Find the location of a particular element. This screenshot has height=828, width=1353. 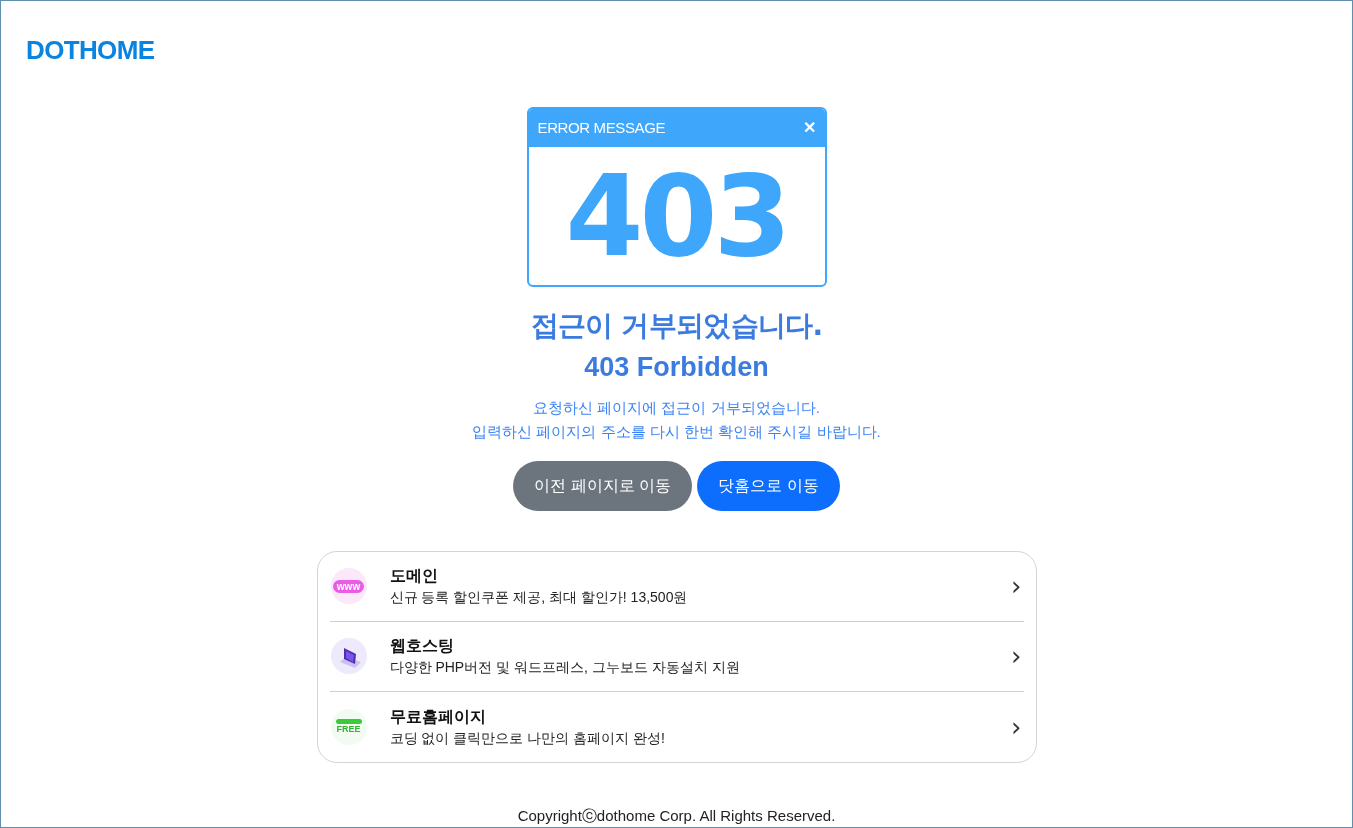

message-text: 요청하신 페이지에 접근이 거부되었습니다. is located at coordinates (676, 407).